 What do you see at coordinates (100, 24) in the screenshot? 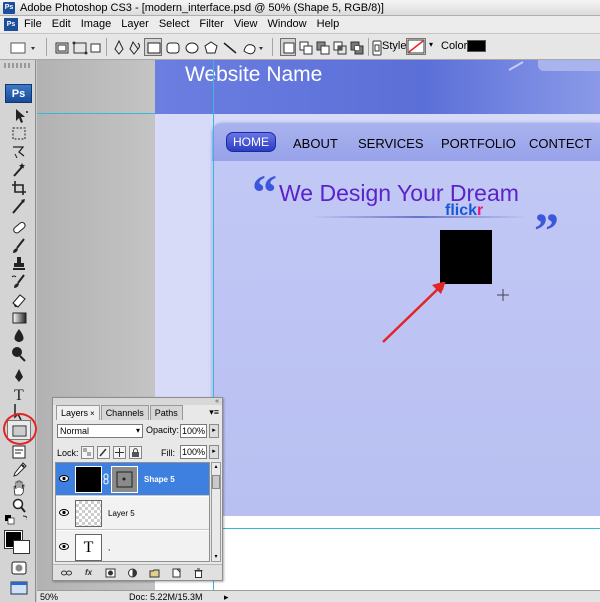
I see `menu-image: Image` at bounding box center [100, 24].